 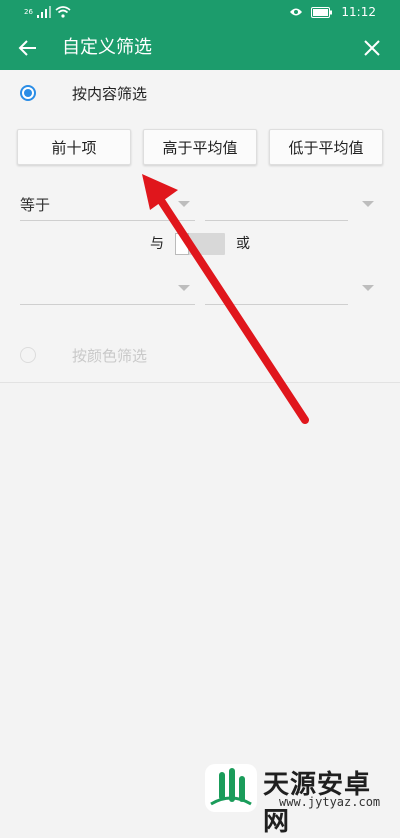 I want to click on content-filter-label: 按内容筛选, so click(x=109, y=94).